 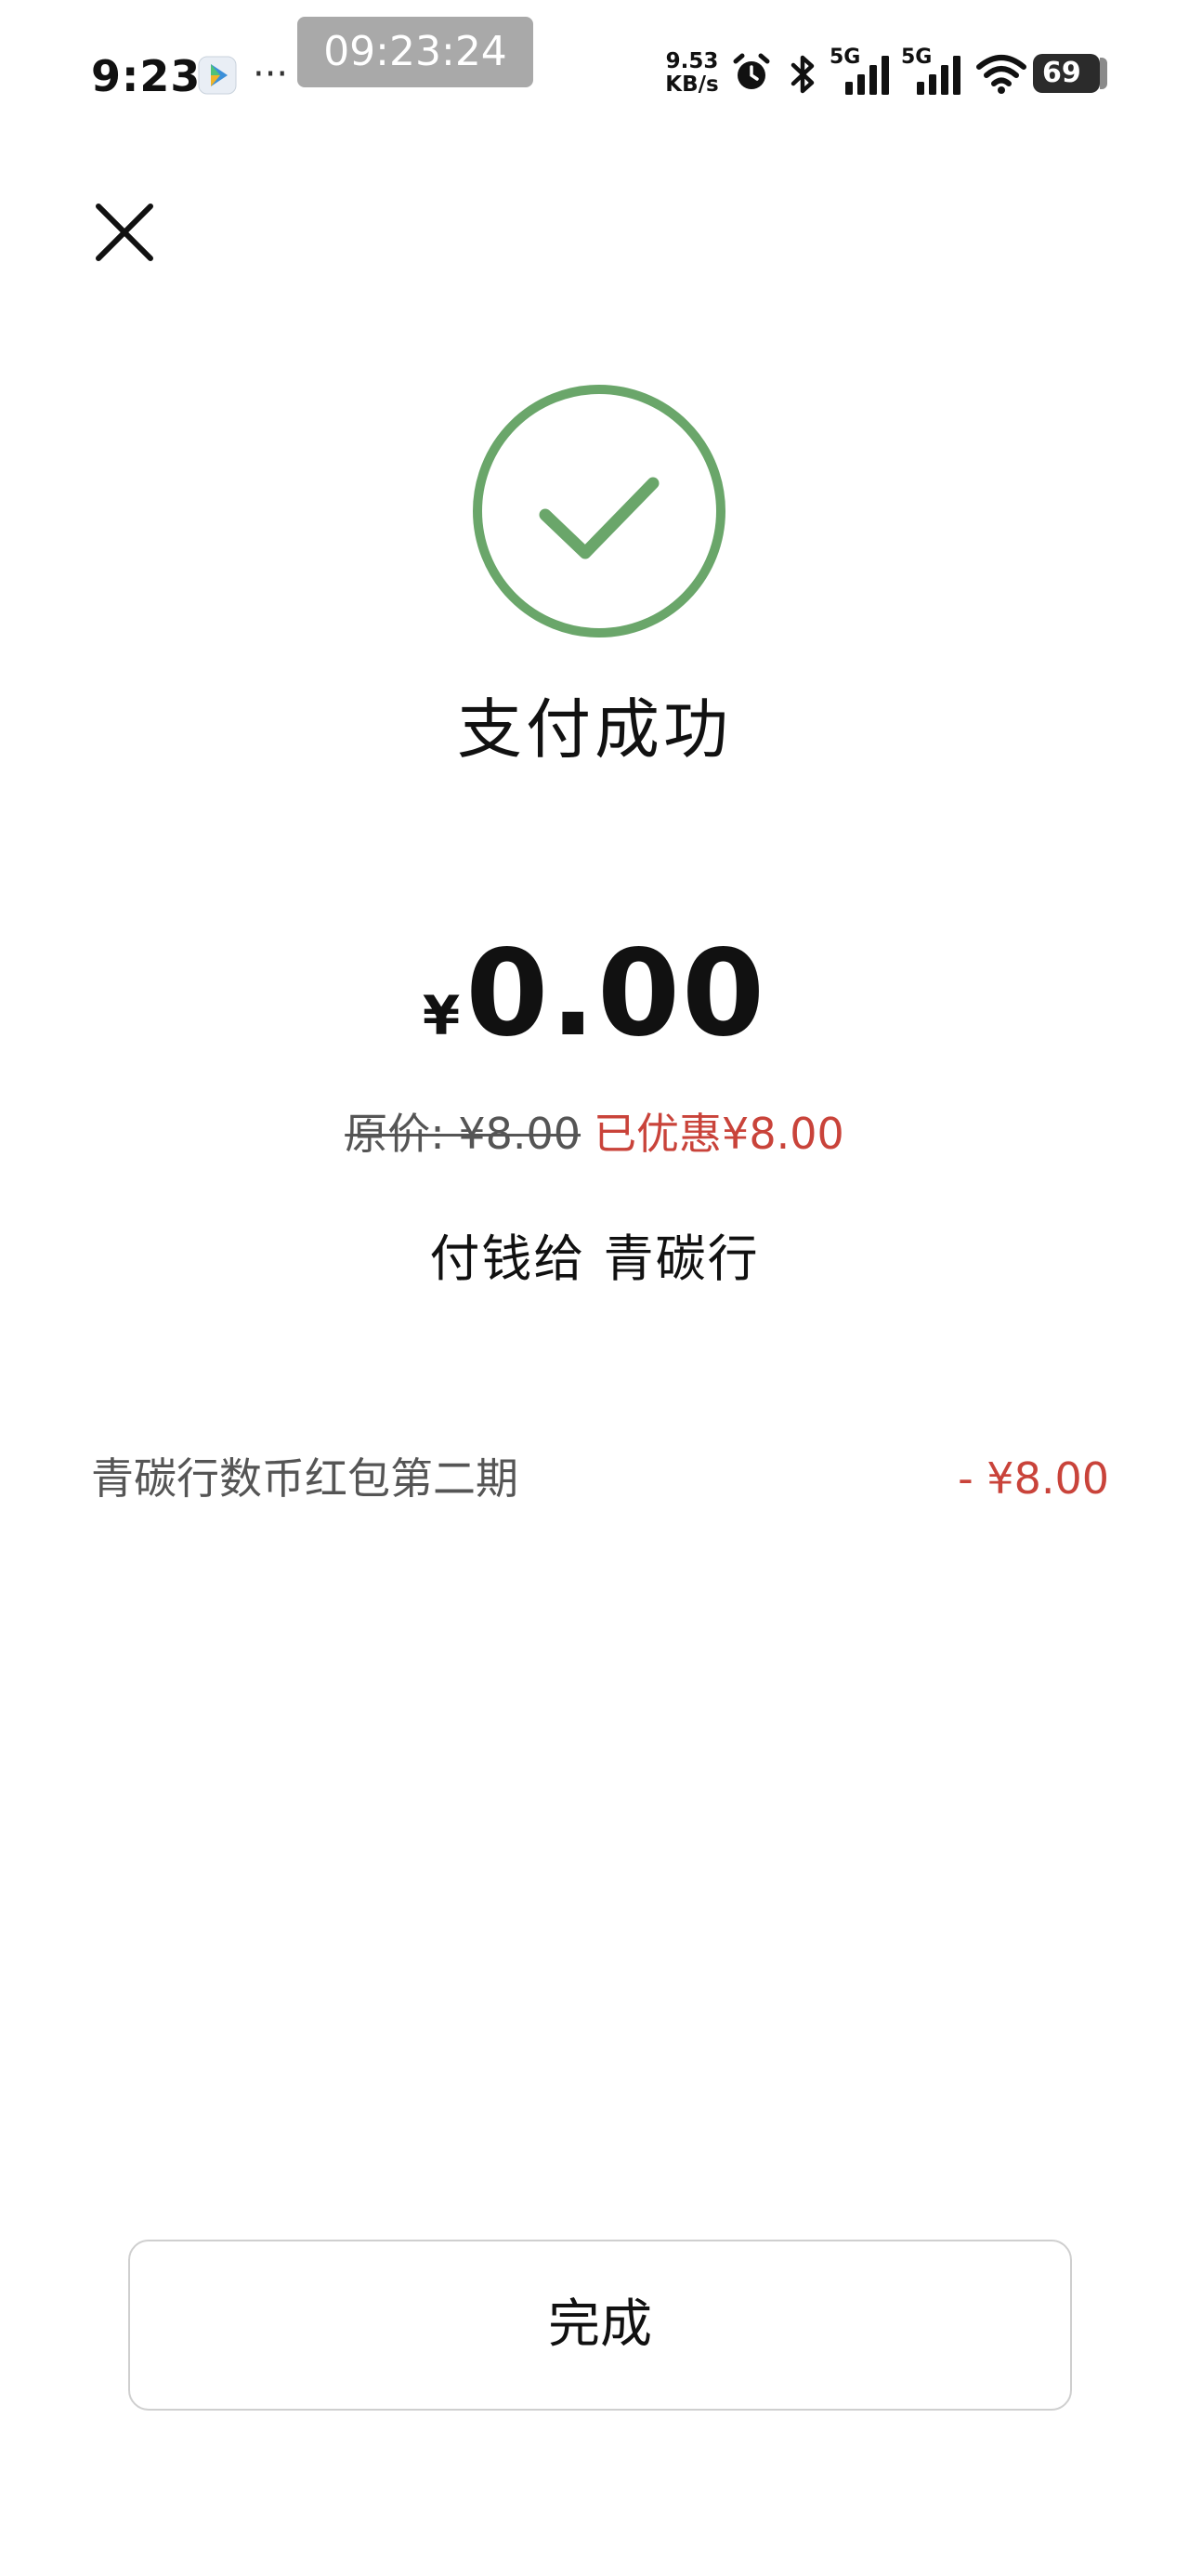 I want to click on check-circle-icon, so click(x=599, y=511).